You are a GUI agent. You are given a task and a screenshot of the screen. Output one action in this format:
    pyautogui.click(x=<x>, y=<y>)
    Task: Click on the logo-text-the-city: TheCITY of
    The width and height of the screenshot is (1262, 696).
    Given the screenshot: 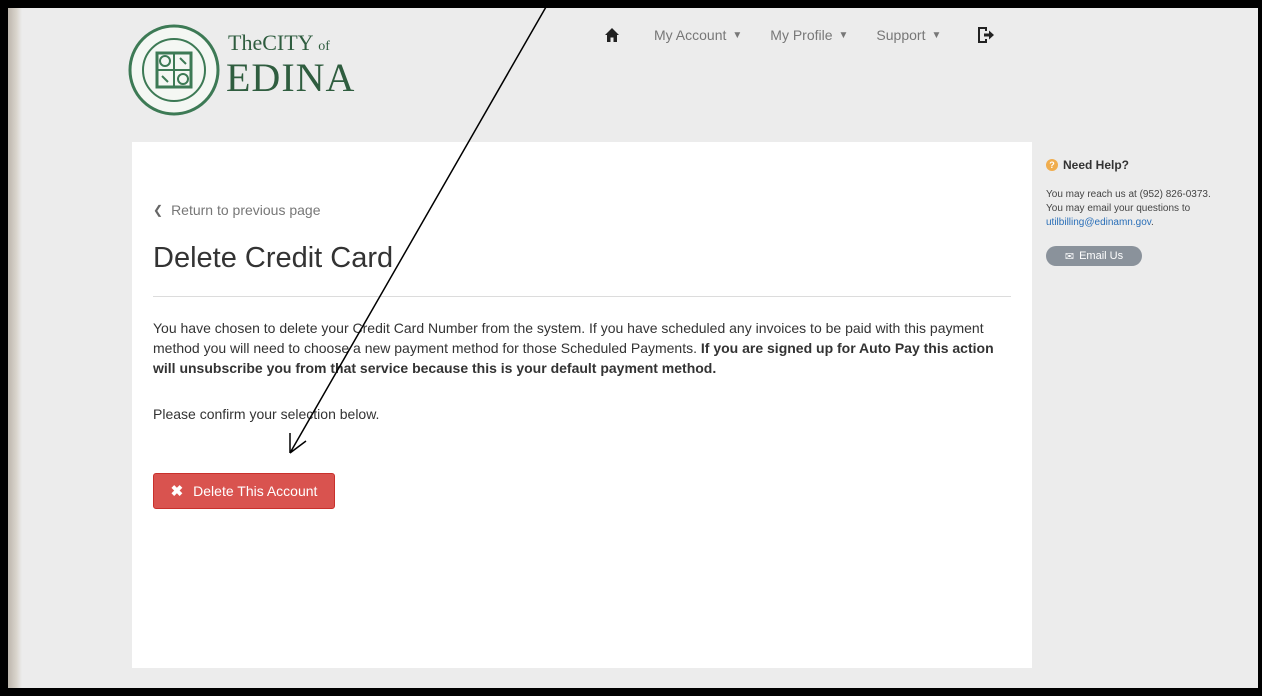 What is the action you would take?
    pyautogui.click(x=279, y=43)
    